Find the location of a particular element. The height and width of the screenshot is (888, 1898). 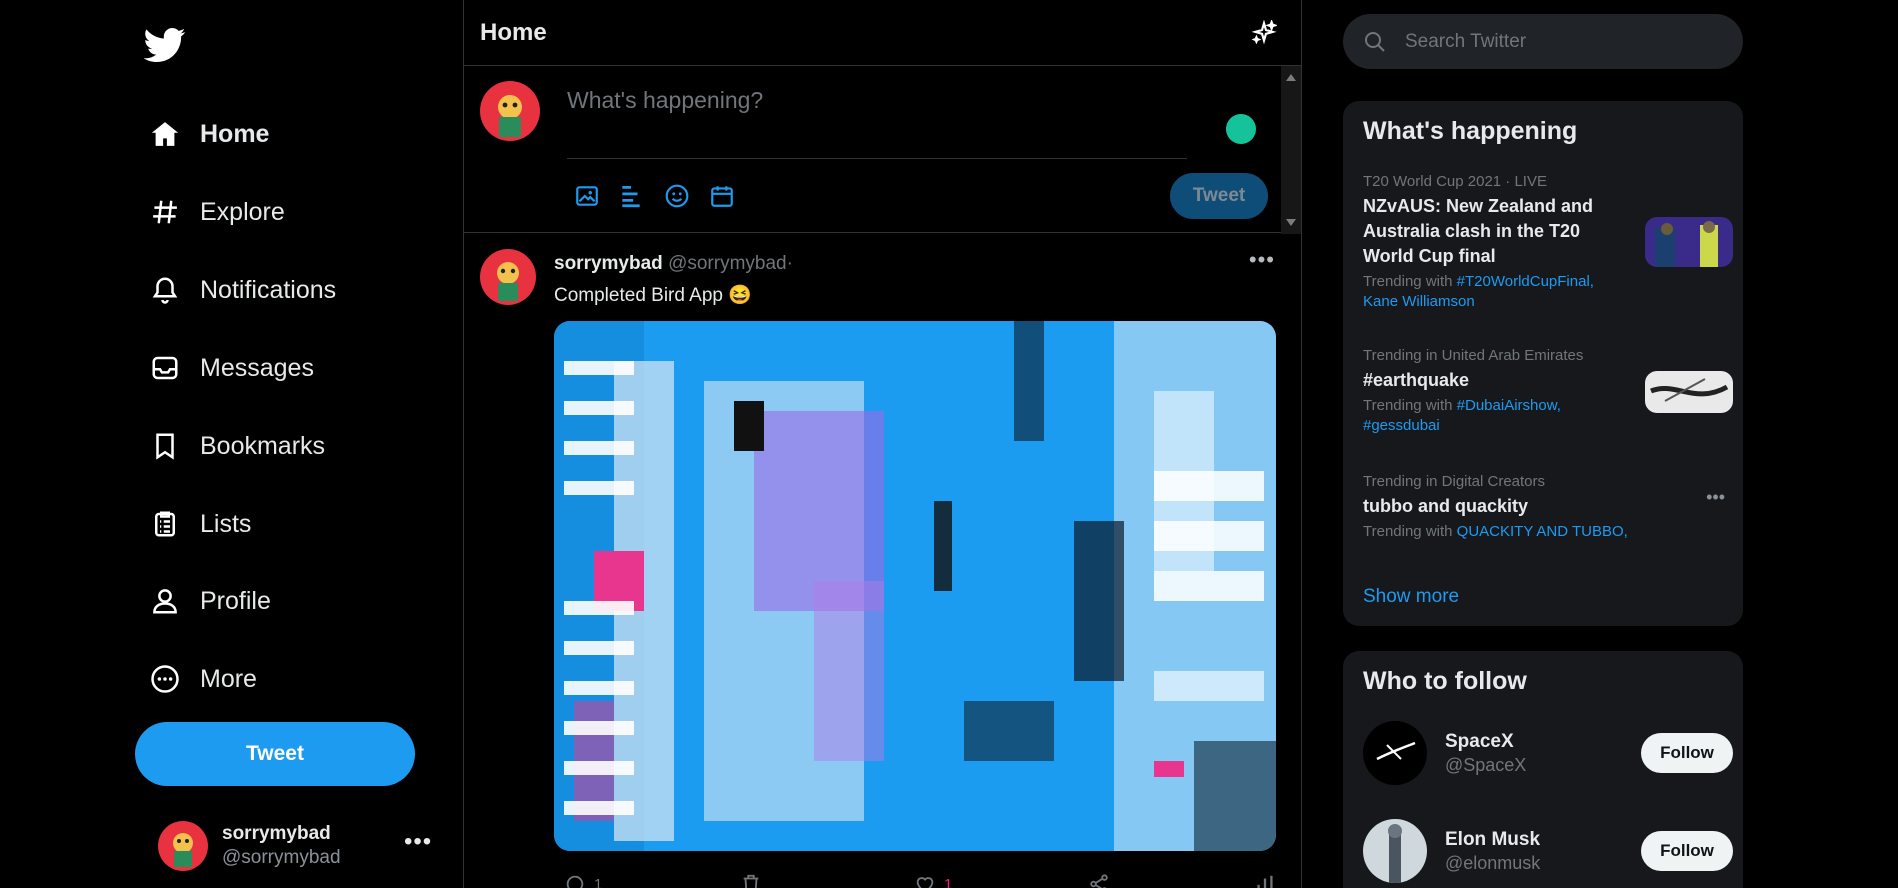

nav-bookmarks: Bookmarks is located at coordinates (236, 446).